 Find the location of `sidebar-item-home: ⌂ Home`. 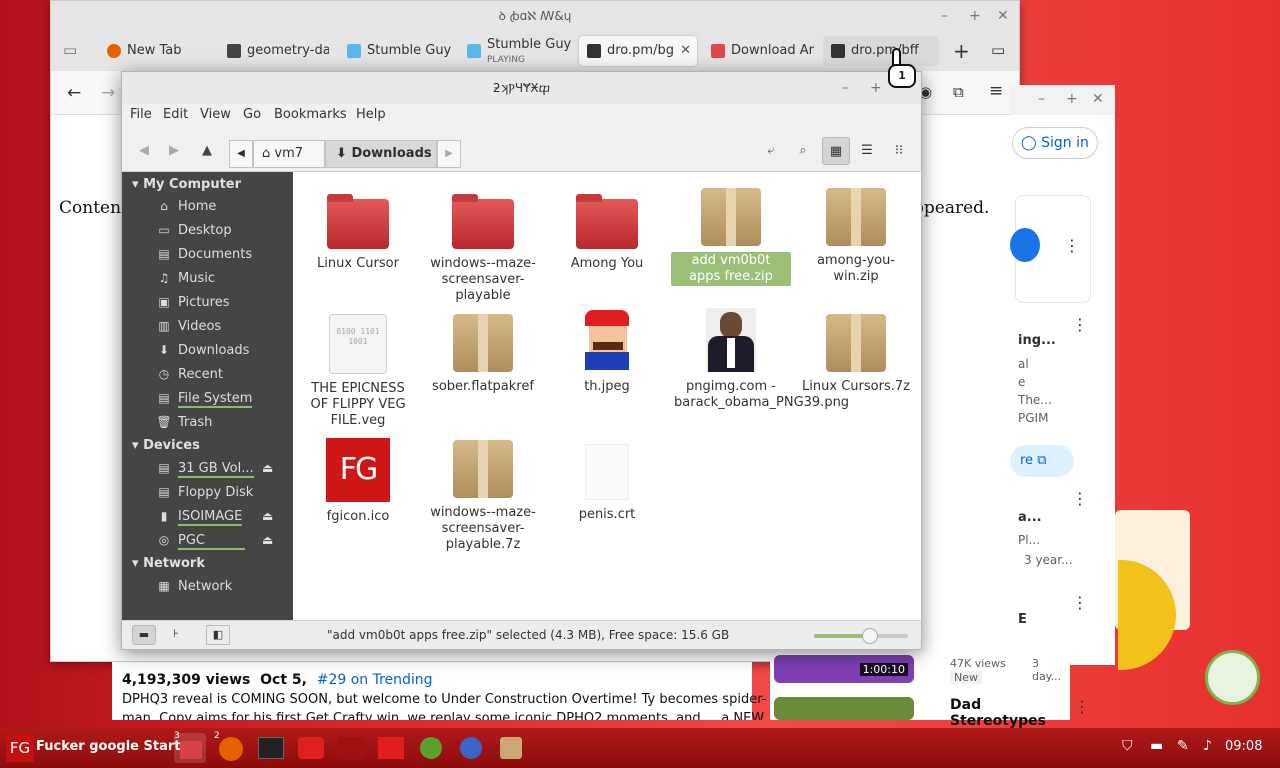

sidebar-item-home: ⌂ Home is located at coordinates (221, 206).